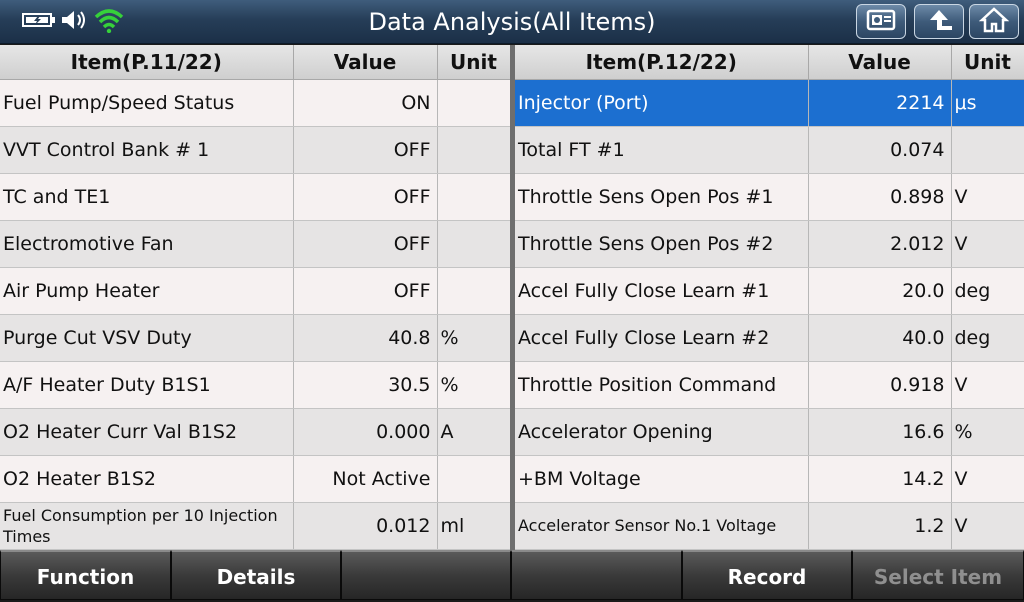 The height and width of the screenshot is (602, 1024). I want to click on home-icon, so click(994, 21).